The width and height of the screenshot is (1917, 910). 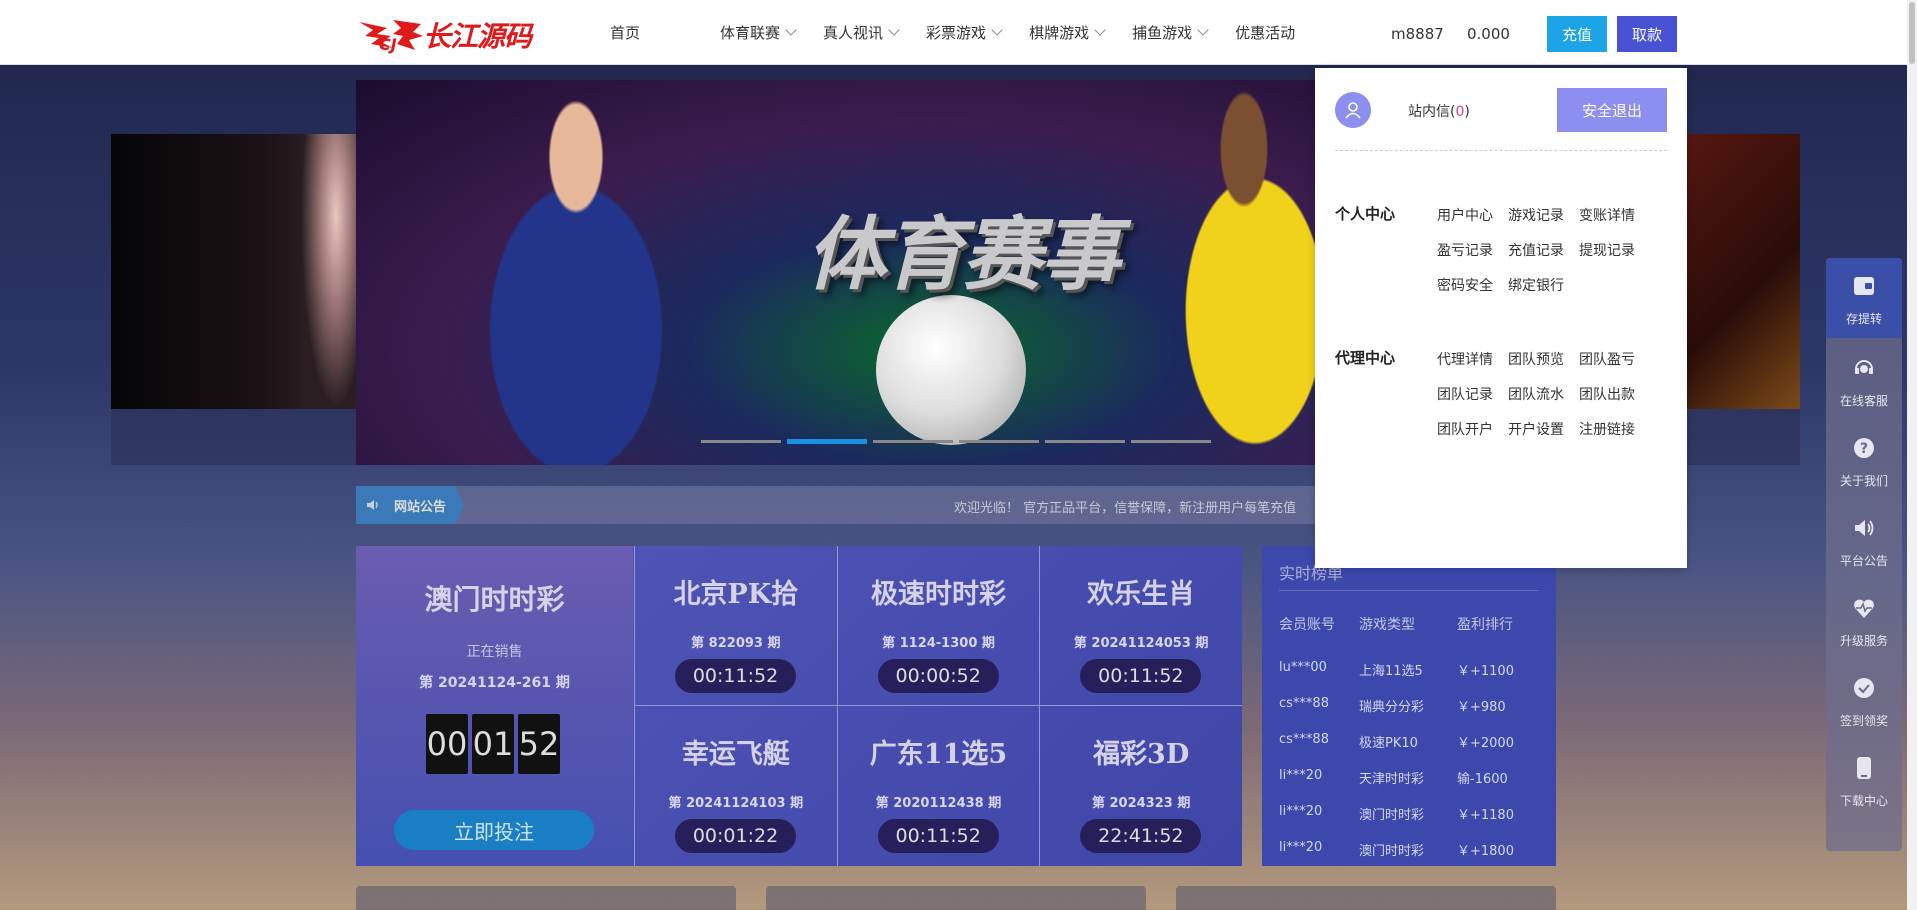 I want to click on featured-lottery-period: 第 20241124-261 期, so click(x=494, y=683).